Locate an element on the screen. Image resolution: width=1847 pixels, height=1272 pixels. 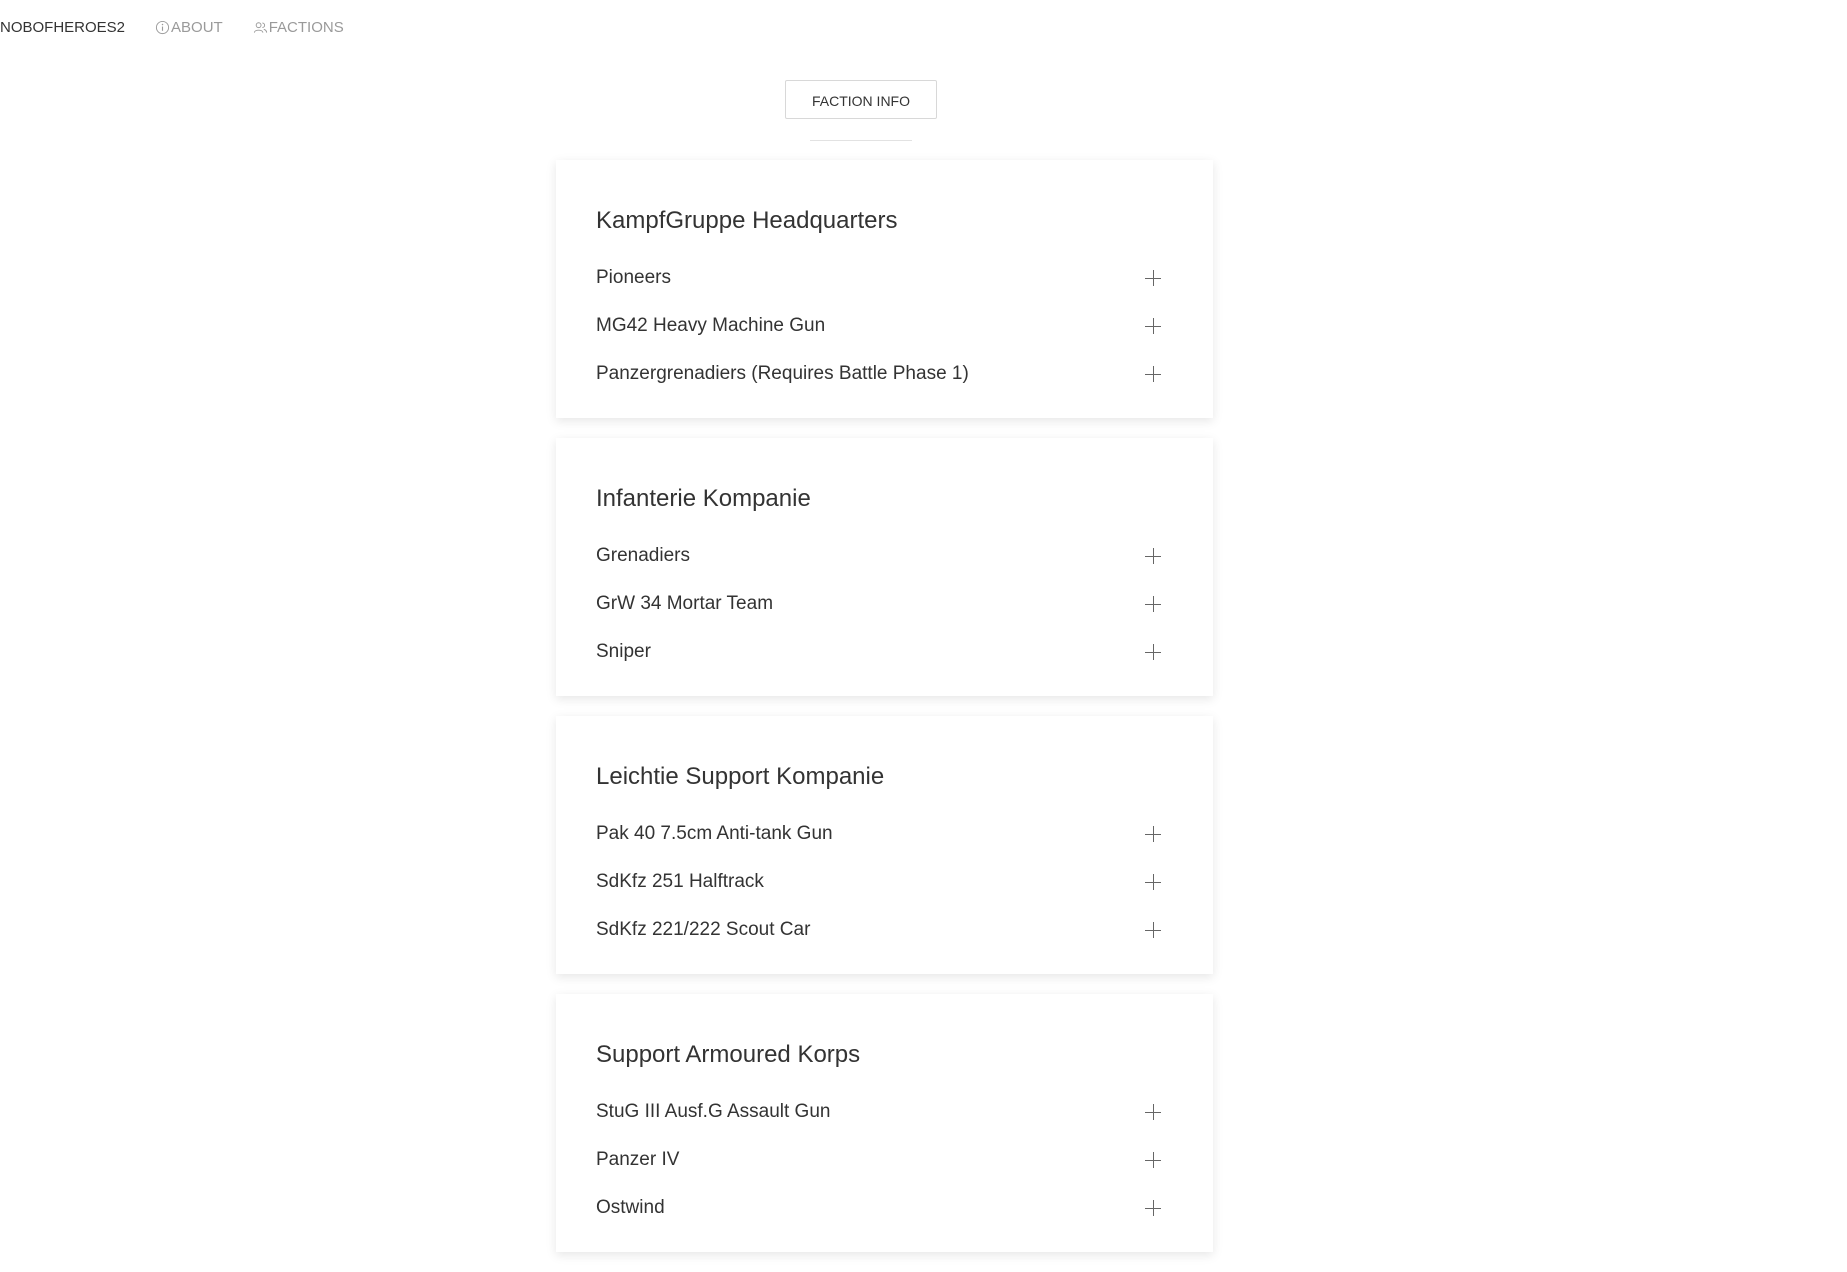
unit-name: Pioneers is located at coordinates (633, 277).